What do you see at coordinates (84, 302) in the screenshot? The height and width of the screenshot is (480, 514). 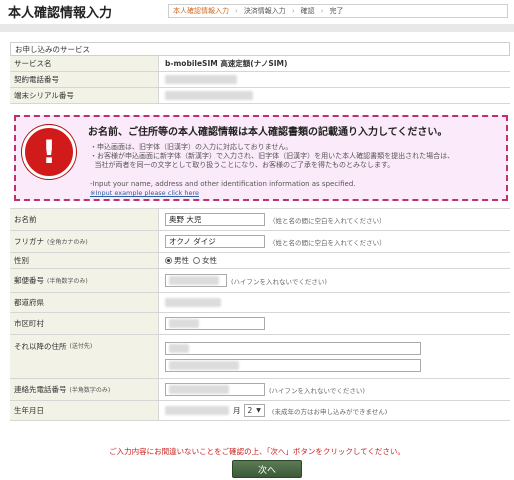 I see `prefecture-label: 都道府県` at bounding box center [84, 302].